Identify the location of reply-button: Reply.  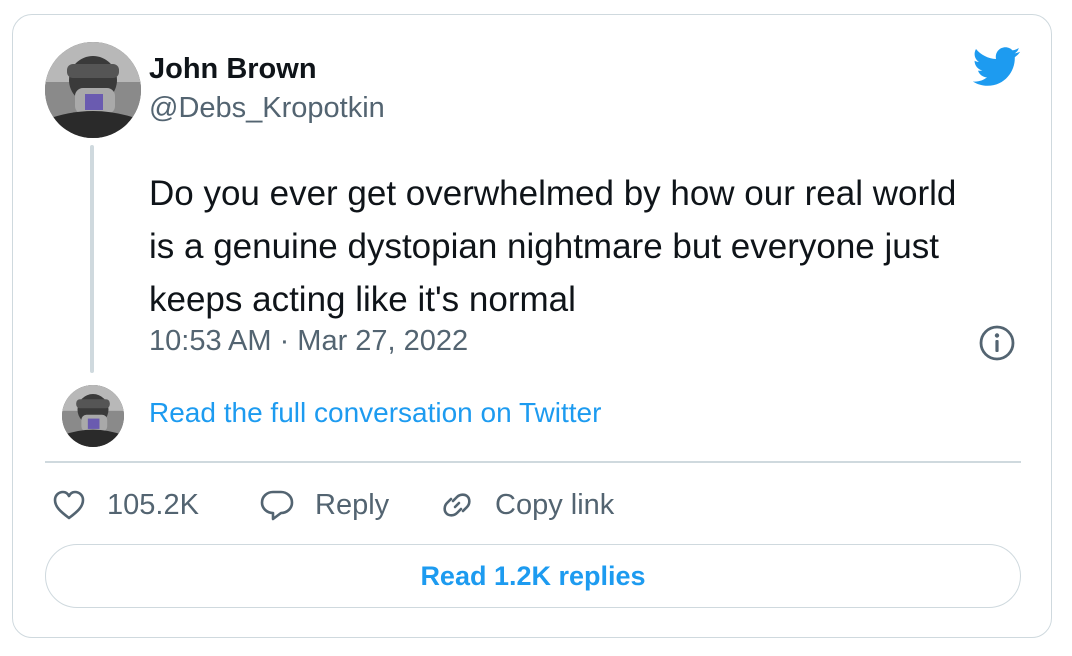
(323, 505).